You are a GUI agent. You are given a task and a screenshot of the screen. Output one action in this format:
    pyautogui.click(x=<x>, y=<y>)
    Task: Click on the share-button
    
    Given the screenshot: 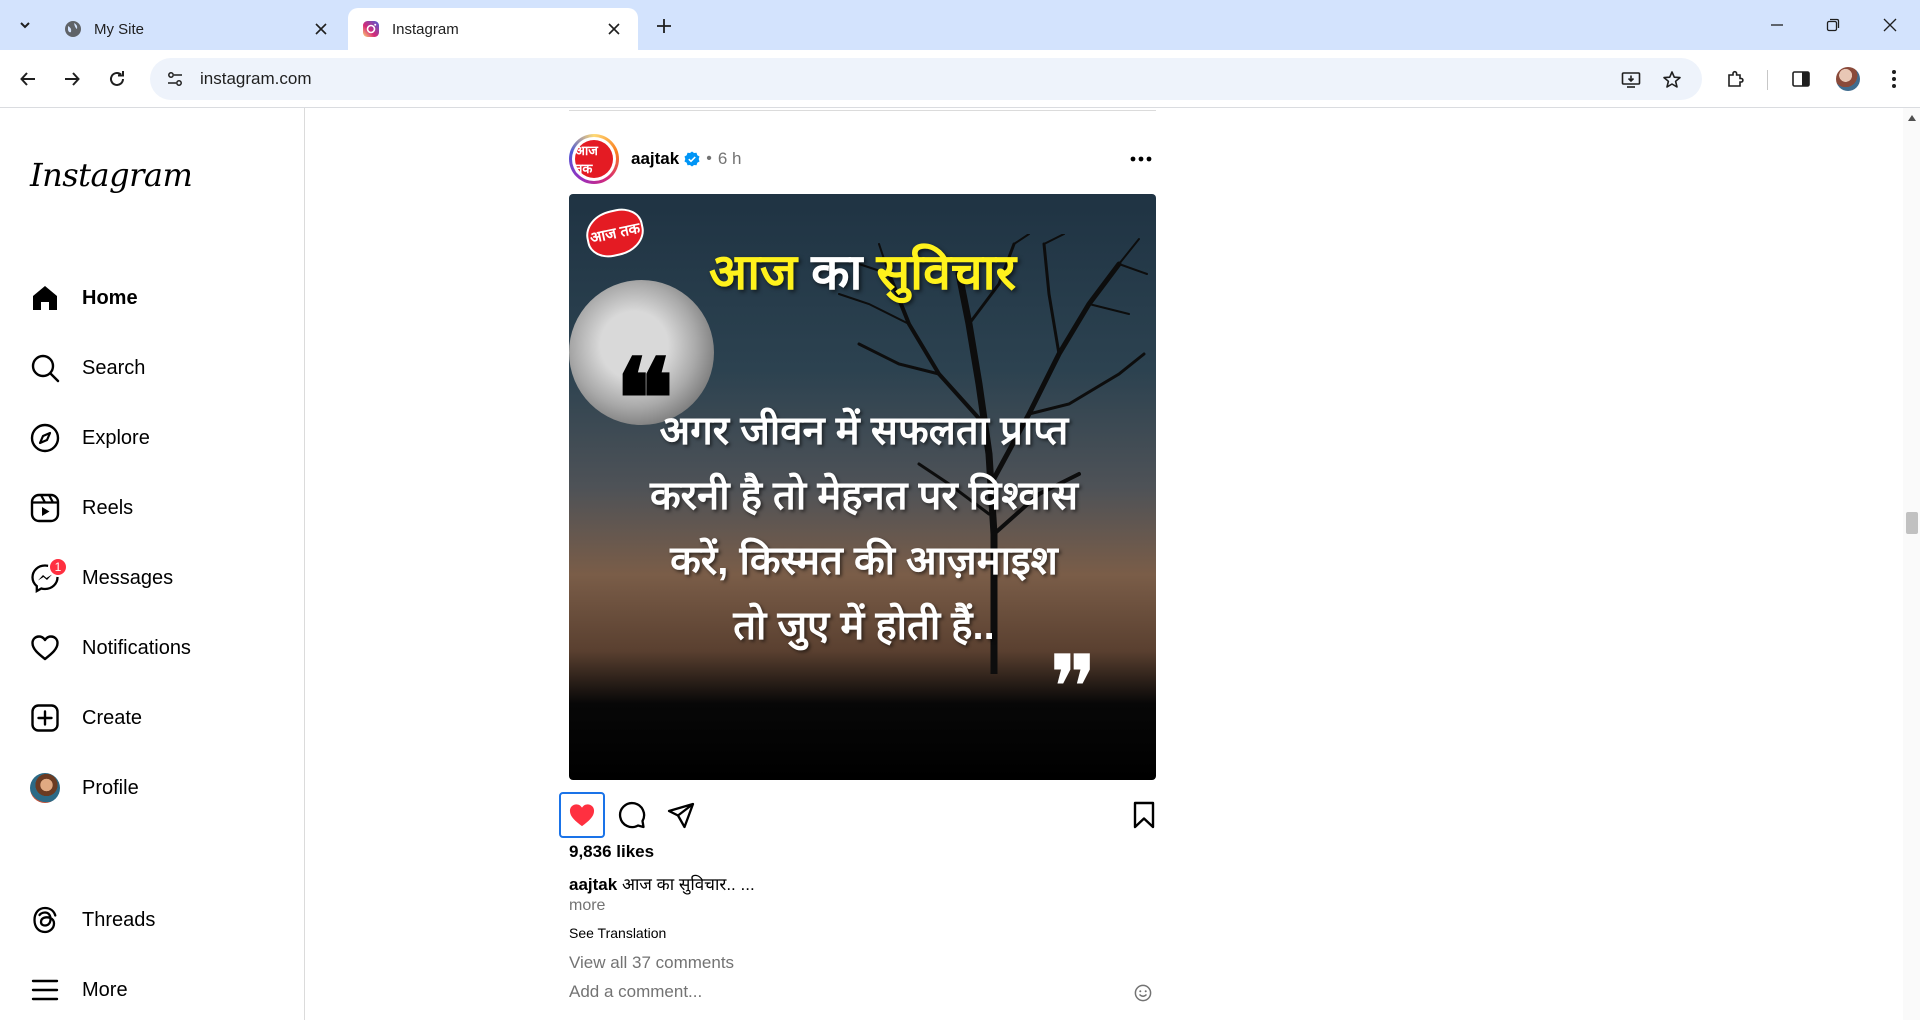 What is the action you would take?
    pyautogui.click(x=681, y=815)
    